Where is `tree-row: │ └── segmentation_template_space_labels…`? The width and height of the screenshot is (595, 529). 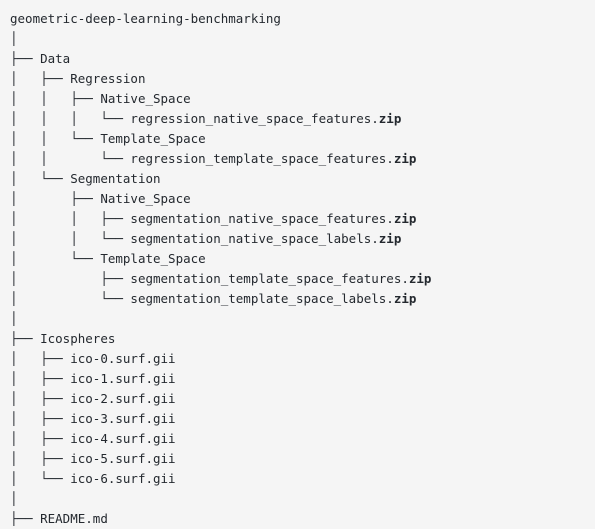 tree-row: │ └── segmentation_template_space_labels… is located at coordinates (302, 299).